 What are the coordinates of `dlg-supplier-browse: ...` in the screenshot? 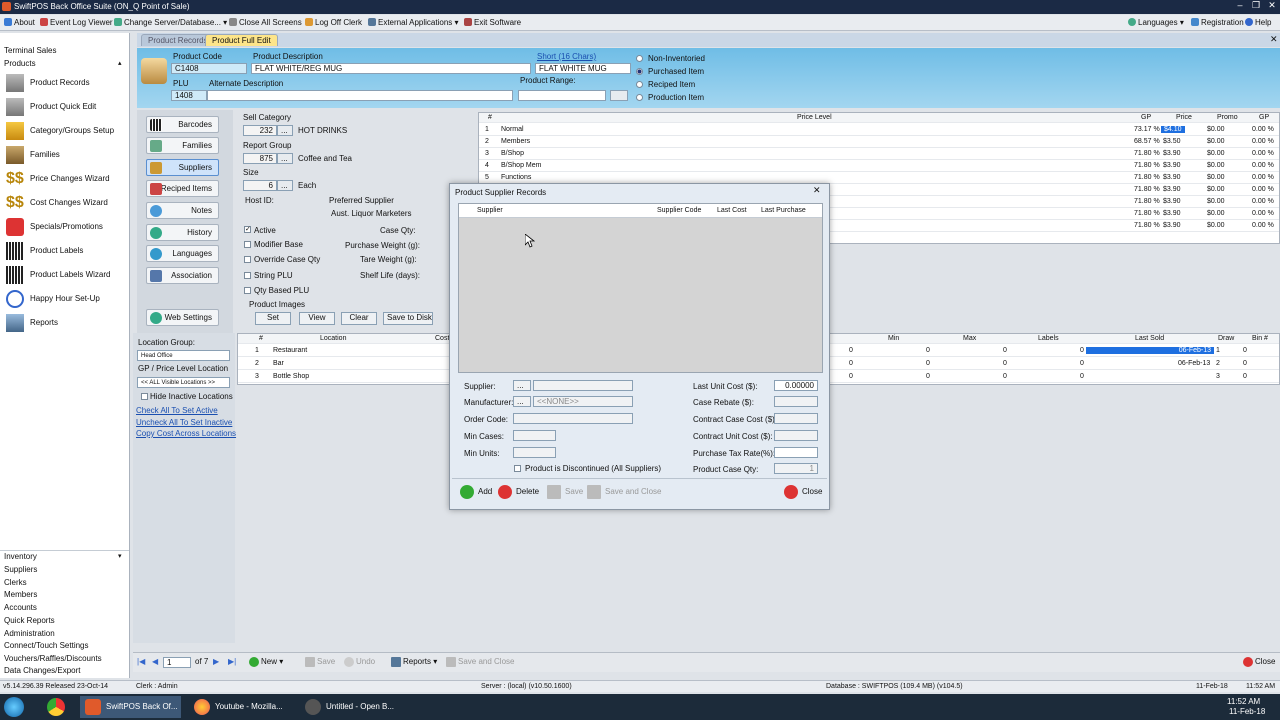 It's located at (522, 385).